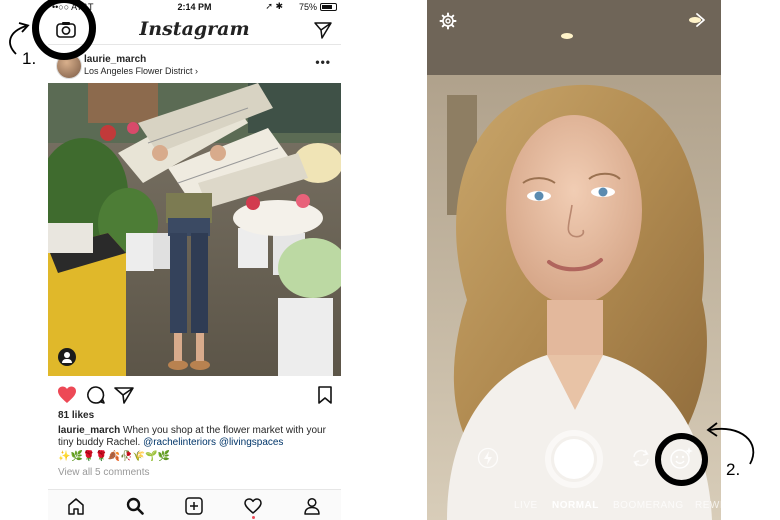  What do you see at coordinates (179, 442) in the screenshot?
I see `mention-link: @rachelinteriors` at bounding box center [179, 442].